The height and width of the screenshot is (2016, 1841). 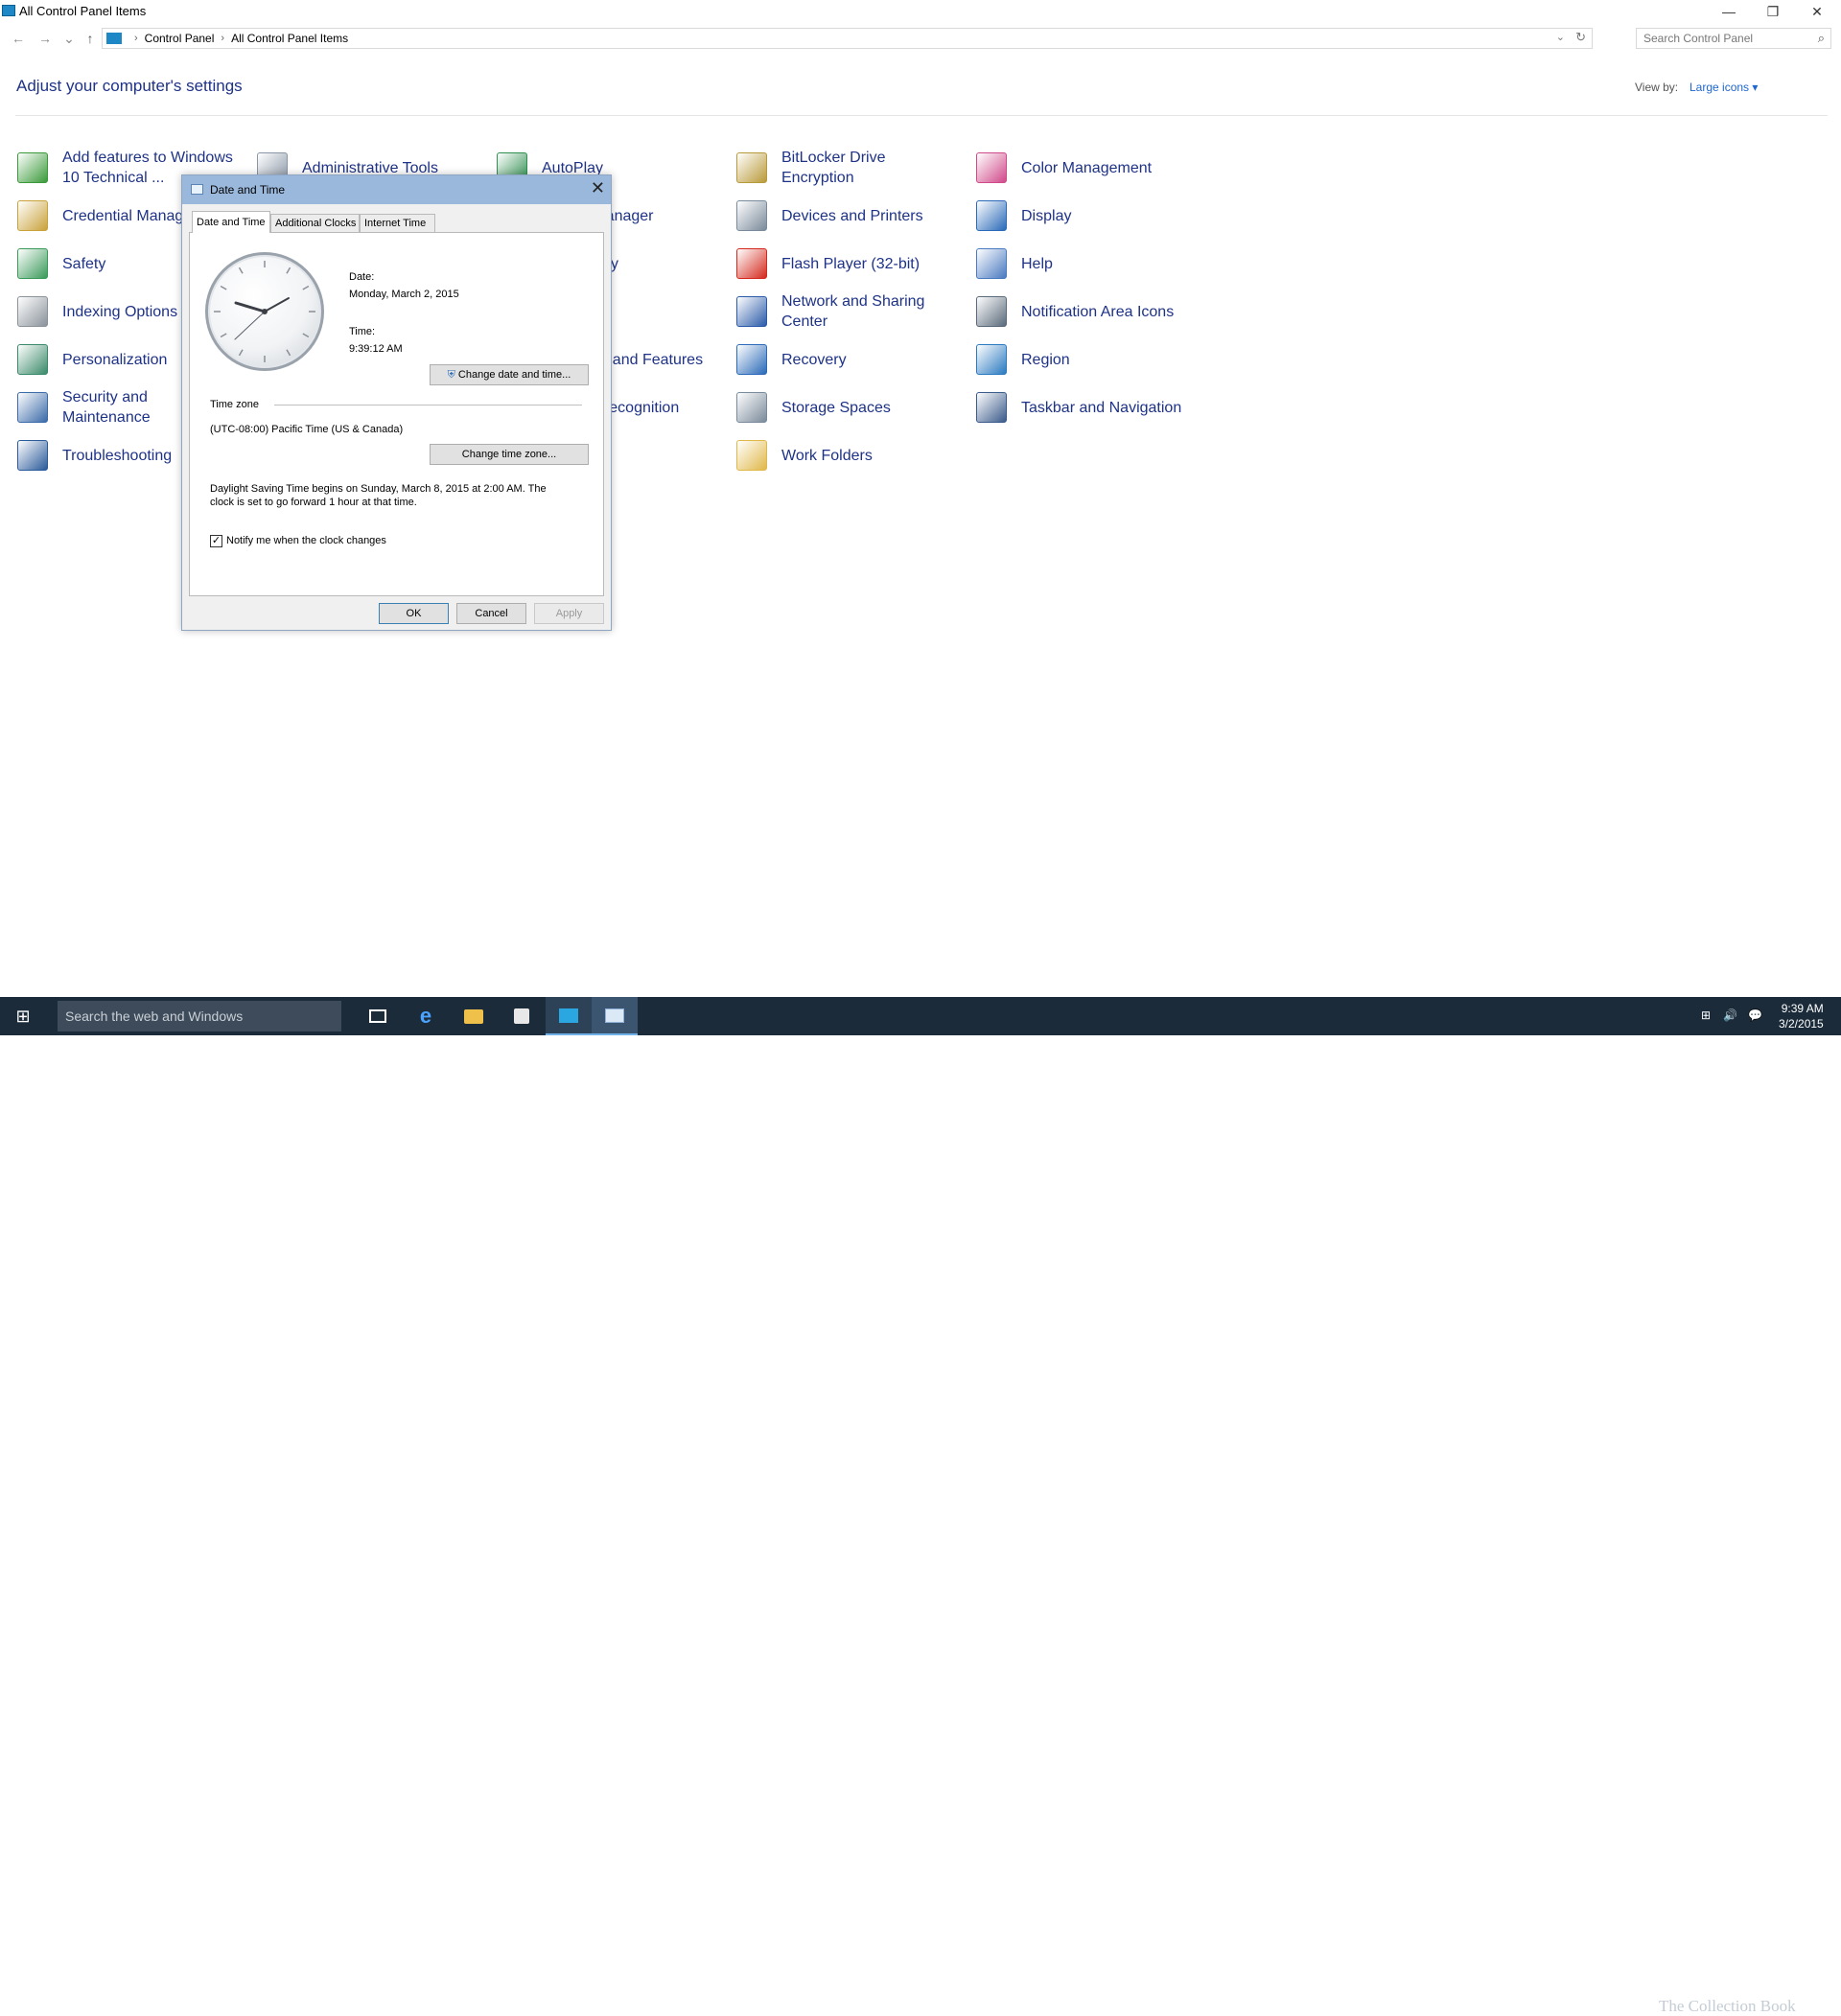 I want to click on control-panel-item: Recovery, so click(x=846, y=359).